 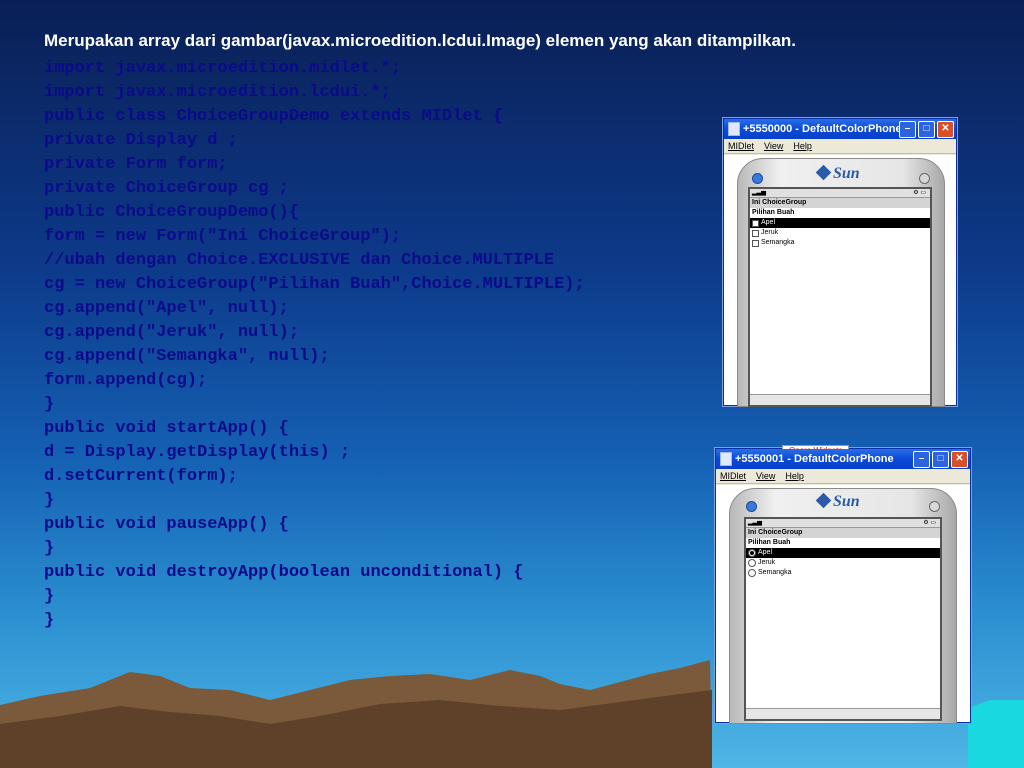 What do you see at coordinates (814, 459) in the screenshot?
I see `window-title: +5550001 - DefaultColorPhone` at bounding box center [814, 459].